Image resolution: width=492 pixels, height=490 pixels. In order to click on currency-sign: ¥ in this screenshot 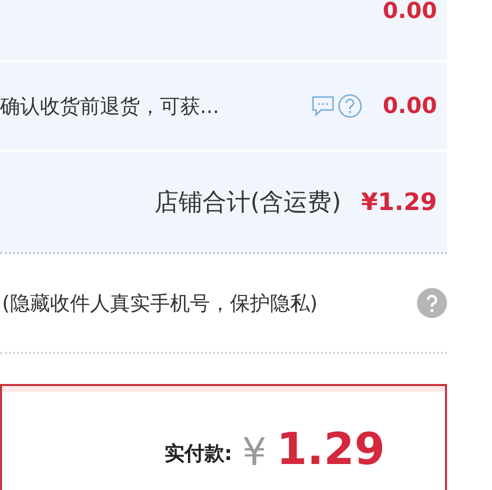, I will do `click(254, 452)`.